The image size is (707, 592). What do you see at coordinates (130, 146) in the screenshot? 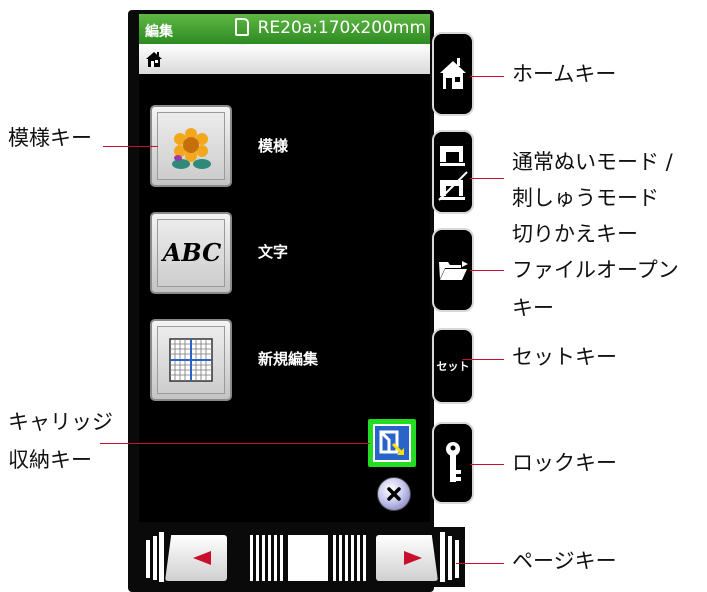
I see `leader-pattern-key` at bounding box center [130, 146].